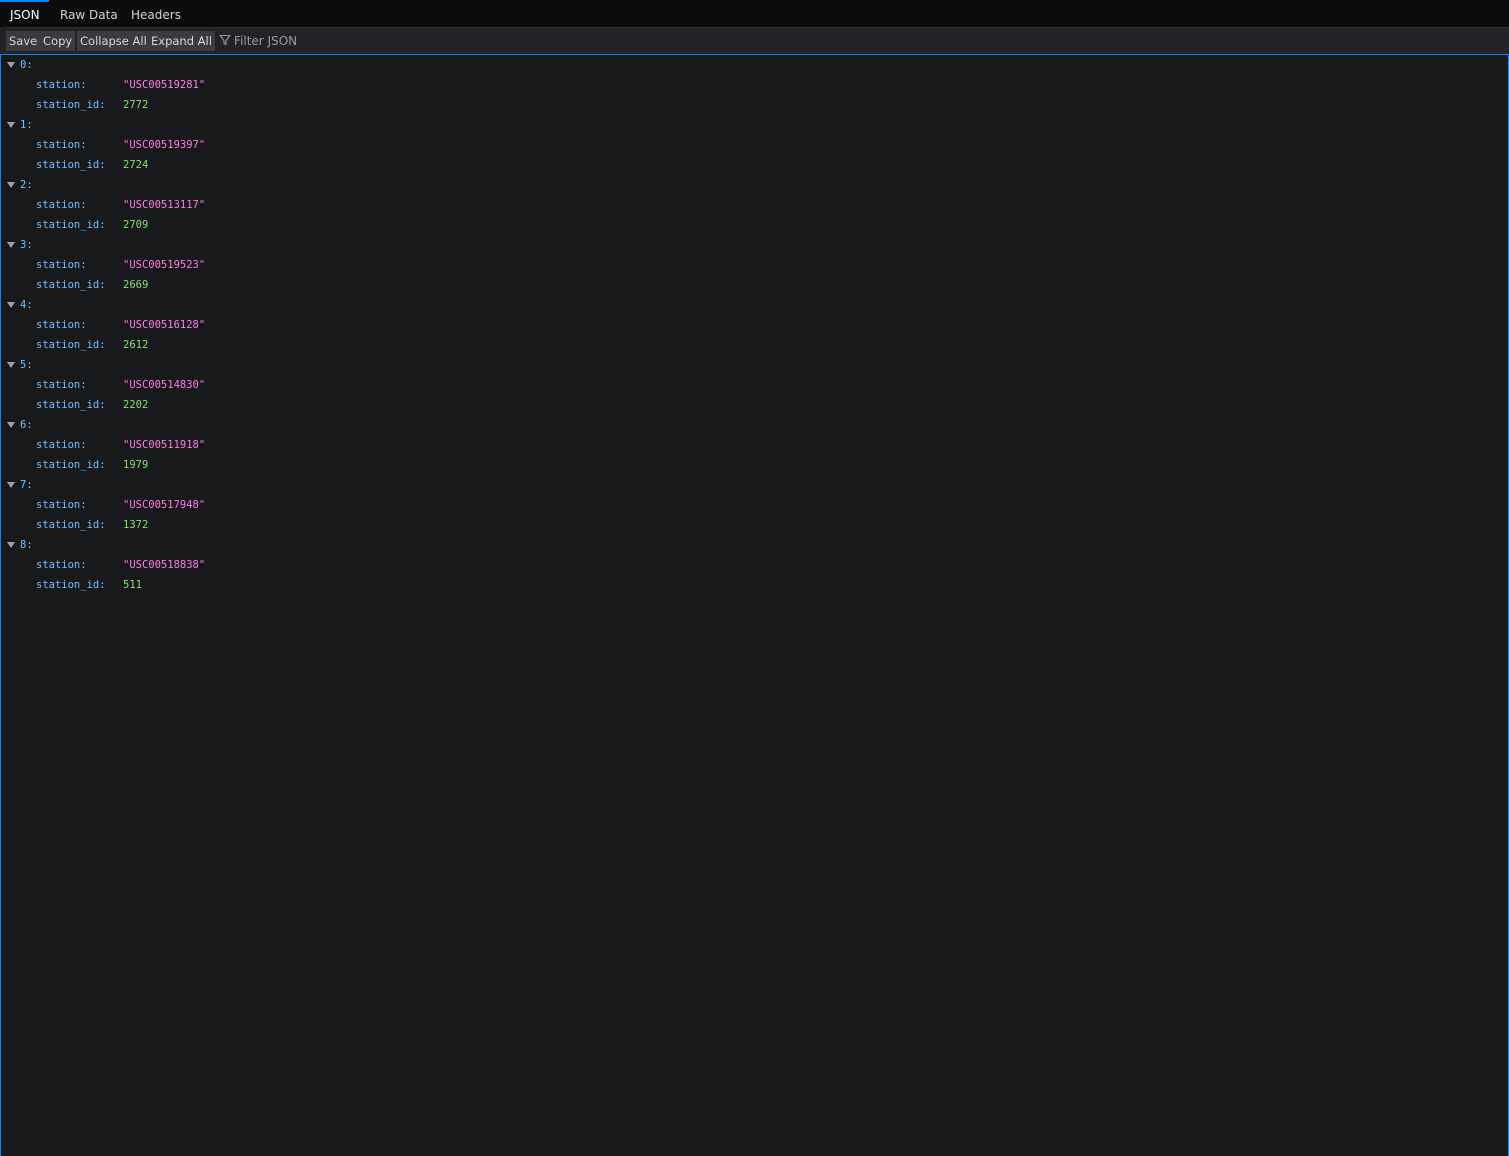 Image resolution: width=1509 pixels, height=1156 pixels. What do you see at coordinates (26, 245) in the screenshot?
I see `array-index-key: 3:` at bounding box center [26, 245].